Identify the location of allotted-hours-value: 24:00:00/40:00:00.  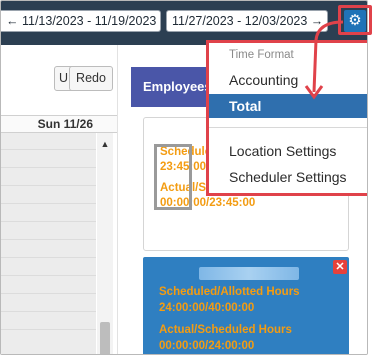
(207, 308).